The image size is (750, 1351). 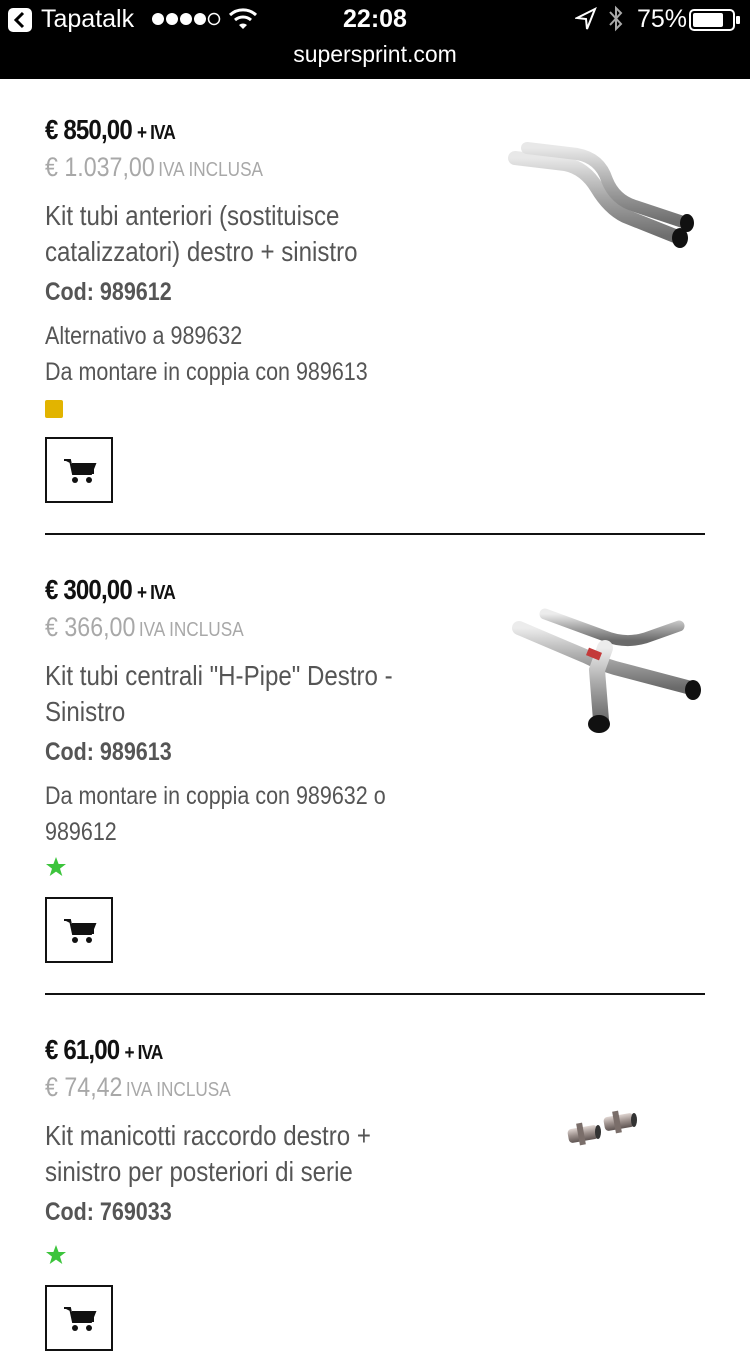 I want to click on price-incl-vat: € 366,00 IVA INCLUSA, so click(x=144, y=627).